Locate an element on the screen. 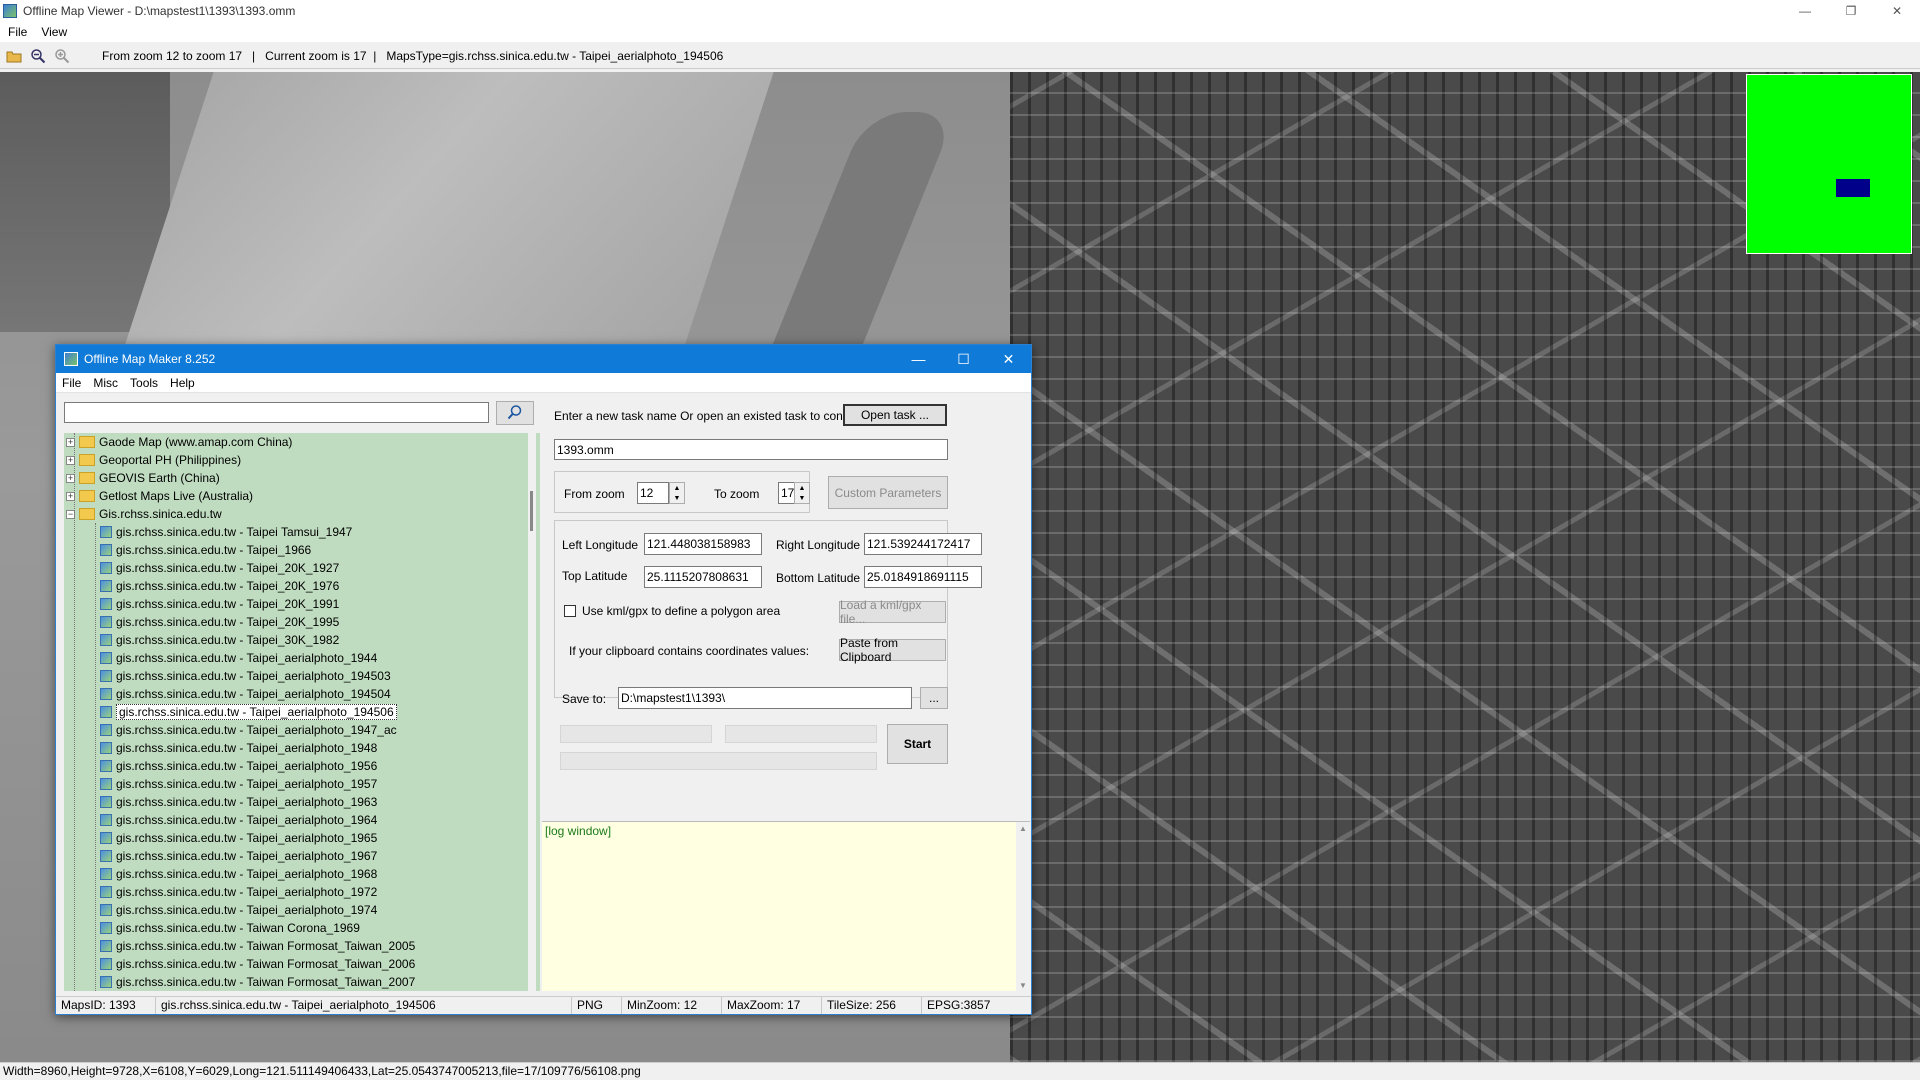 This screenshot has width=1920, height=1080. tree-folder: + Getlost Maps Live (Australia) is located at coordinates (302, 496).